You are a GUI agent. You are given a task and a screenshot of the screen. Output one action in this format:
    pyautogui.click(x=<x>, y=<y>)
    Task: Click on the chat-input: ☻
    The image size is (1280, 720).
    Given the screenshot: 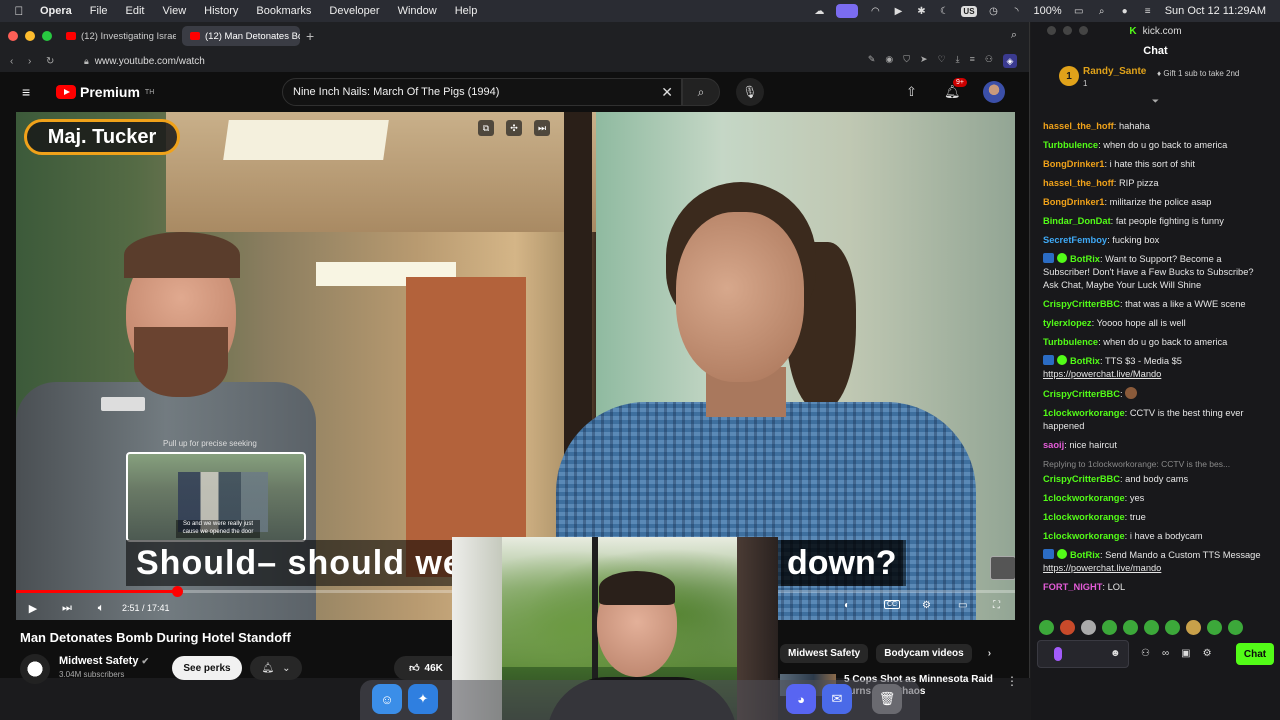 What is the action you would take?
    pyautogui.click(x=1083, y=654)
    